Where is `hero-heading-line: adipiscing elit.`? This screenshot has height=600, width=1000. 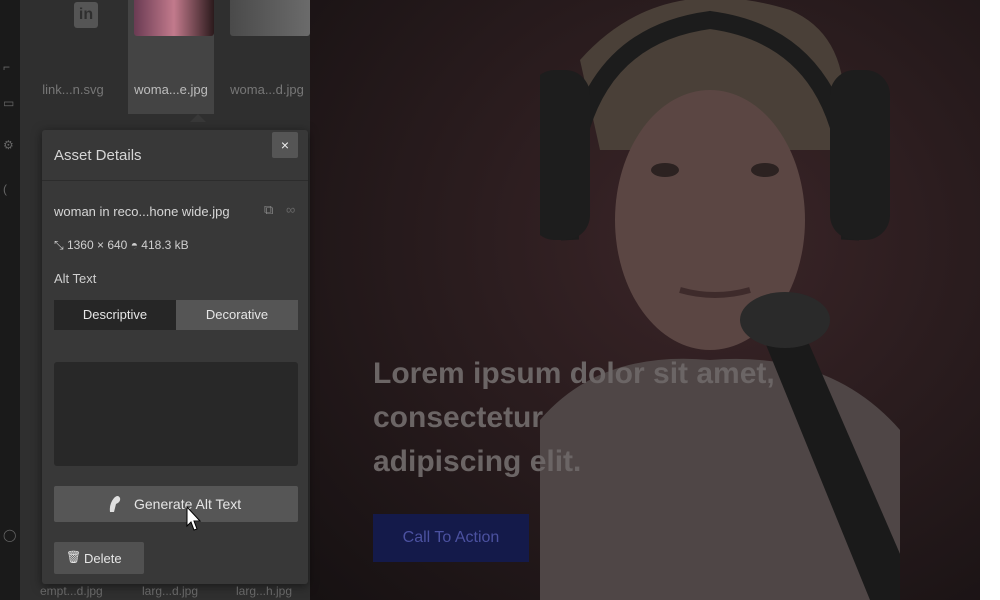 hero-heading-line: adipiscing elit. is located at coordinates (477, 461).